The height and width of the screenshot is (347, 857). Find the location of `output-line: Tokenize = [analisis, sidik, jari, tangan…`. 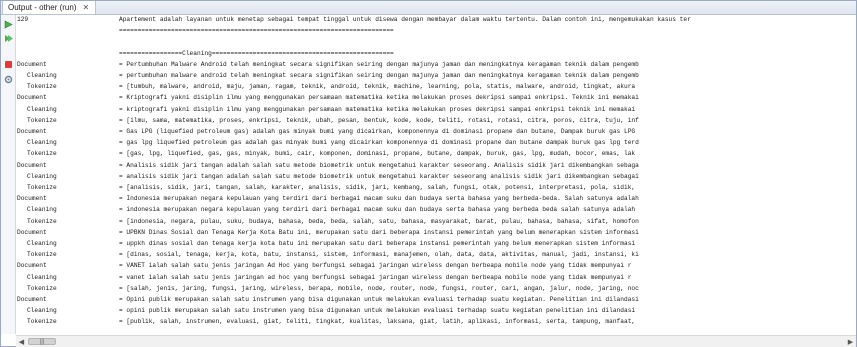

output-line: Tokenize = [analisis, sidik, jari, tangan… is located at coordinates (326, 187).